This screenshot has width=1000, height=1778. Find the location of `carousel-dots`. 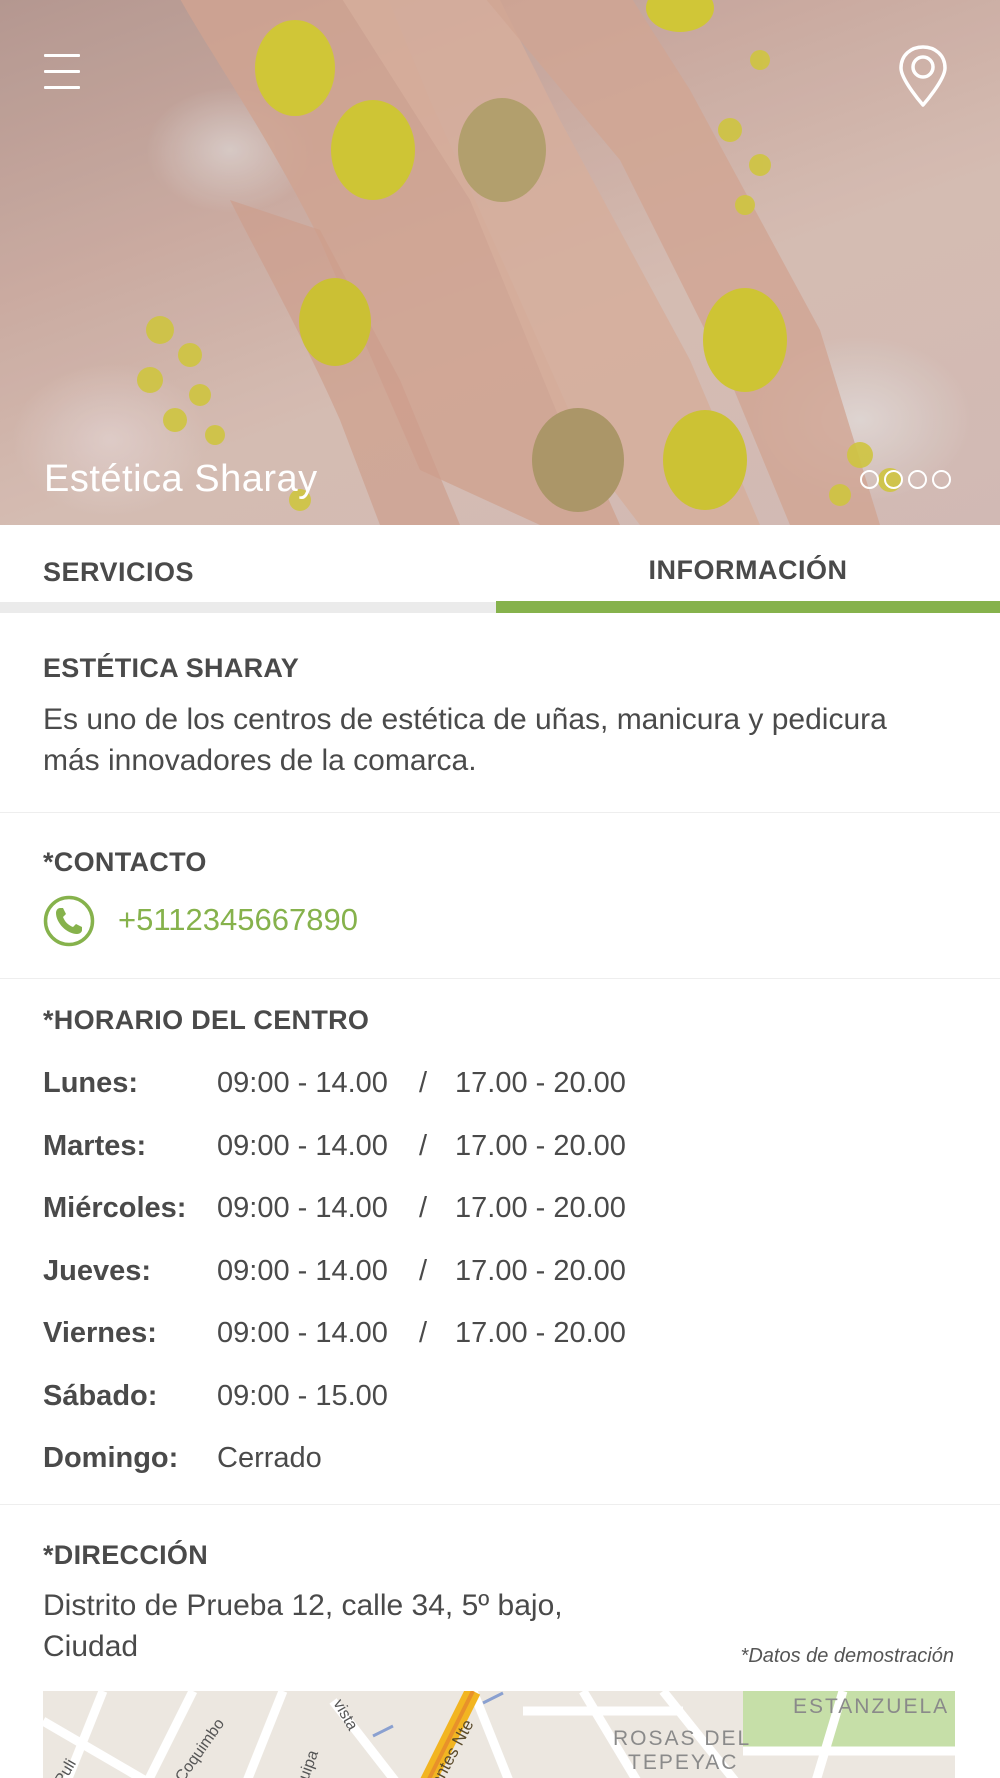

carousel-dots is located at coordinates (905, 479).